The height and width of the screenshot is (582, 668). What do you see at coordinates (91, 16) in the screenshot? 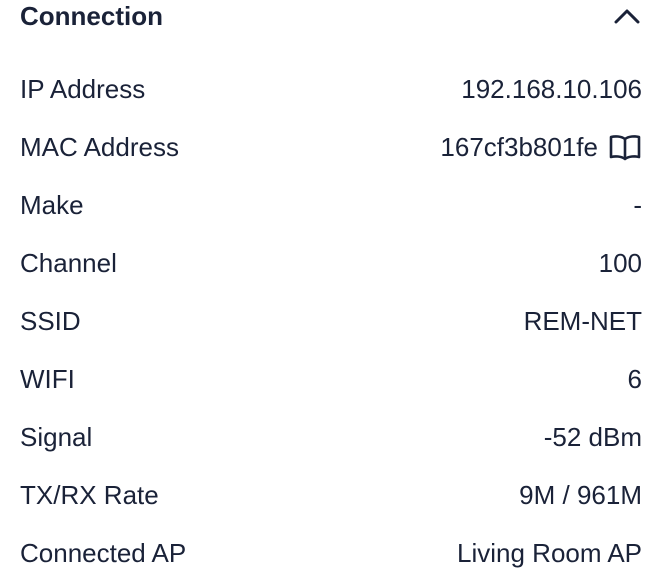
I see `section-title: Connection` at bounding box center [91, 16].